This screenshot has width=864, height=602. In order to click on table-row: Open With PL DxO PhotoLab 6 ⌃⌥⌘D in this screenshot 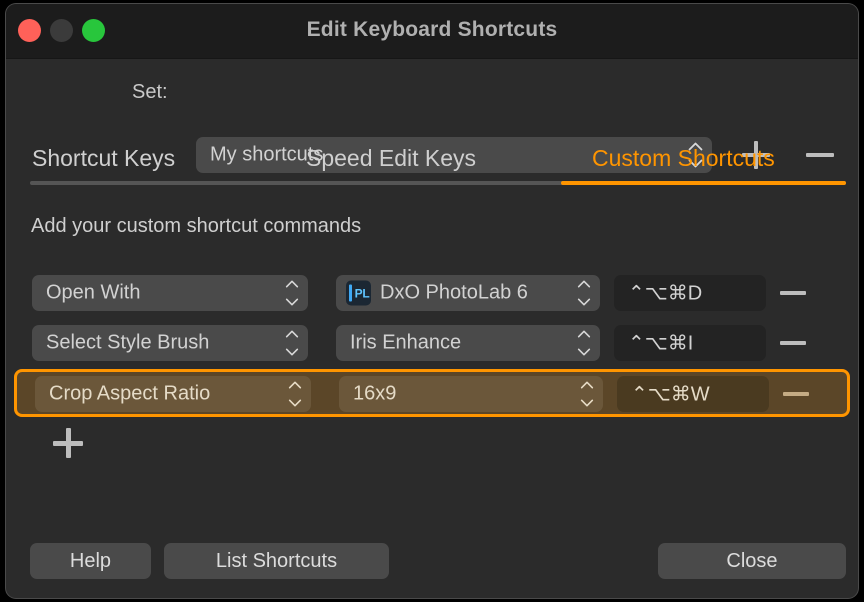, I will do `click(432, 294)`.